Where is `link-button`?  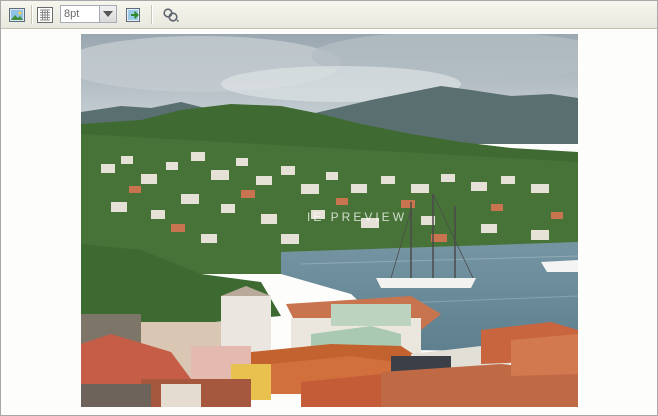
link-button is located at coordinates (170, 15).